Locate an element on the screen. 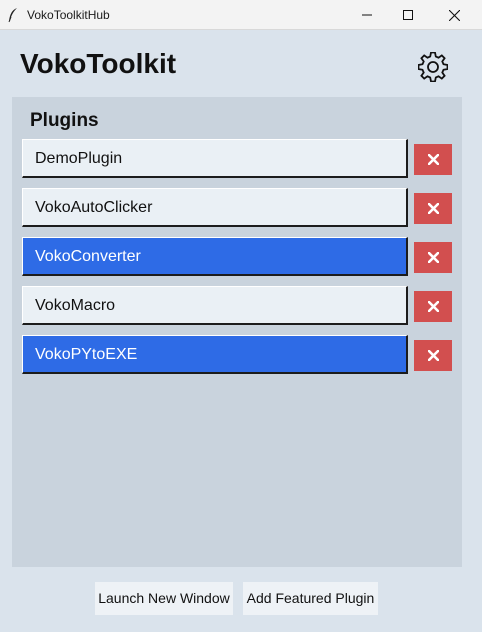 The image size is (482, 632). app-title: VokoToolkit is located at coordinates (98, 63).